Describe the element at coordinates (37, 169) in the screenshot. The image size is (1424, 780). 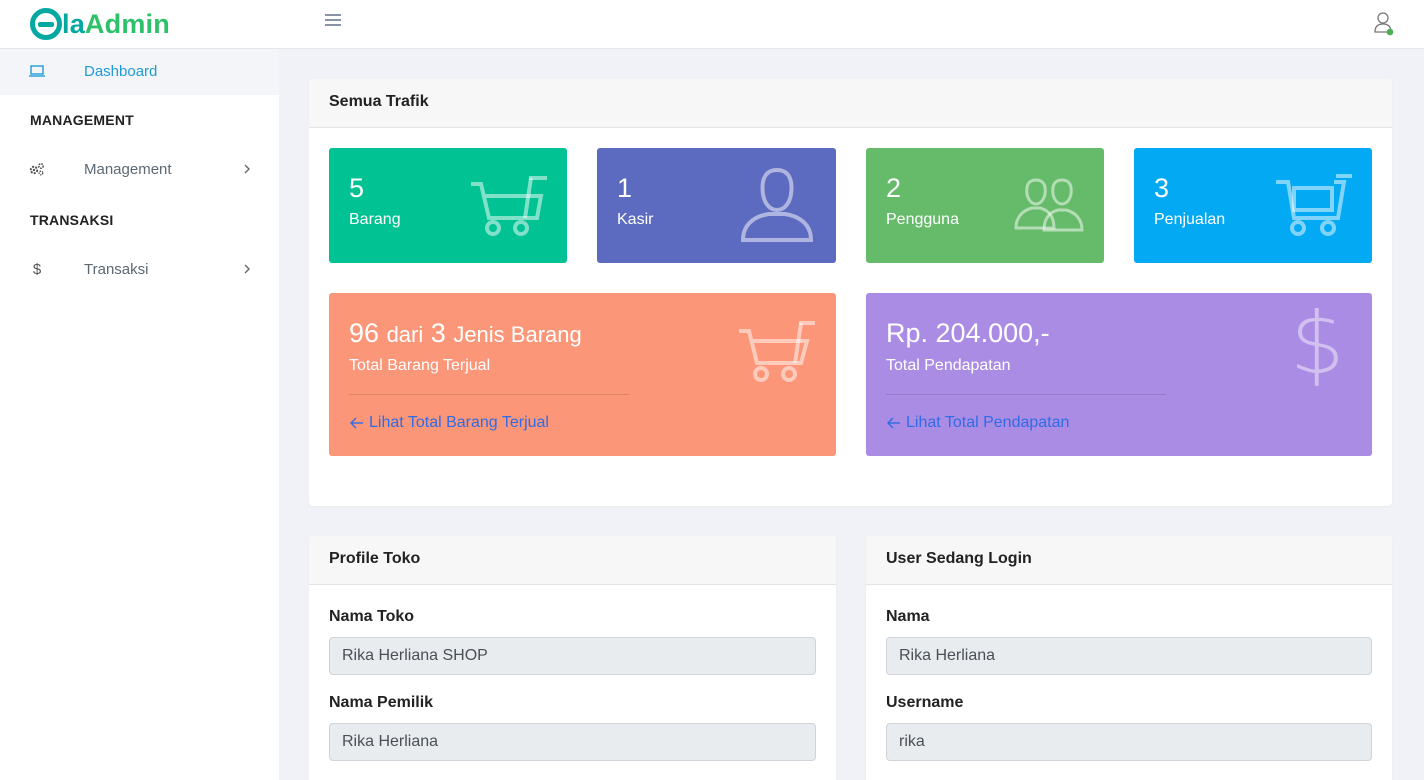
I see `gears-icon` at that location.